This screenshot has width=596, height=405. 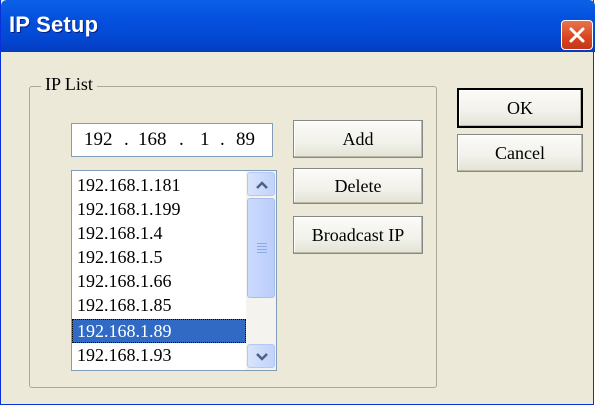 What do you see at coordinates (159, 305) in the screenshot?
I see `list-item: 192.168.1.85` at bounding box center [159, 305].